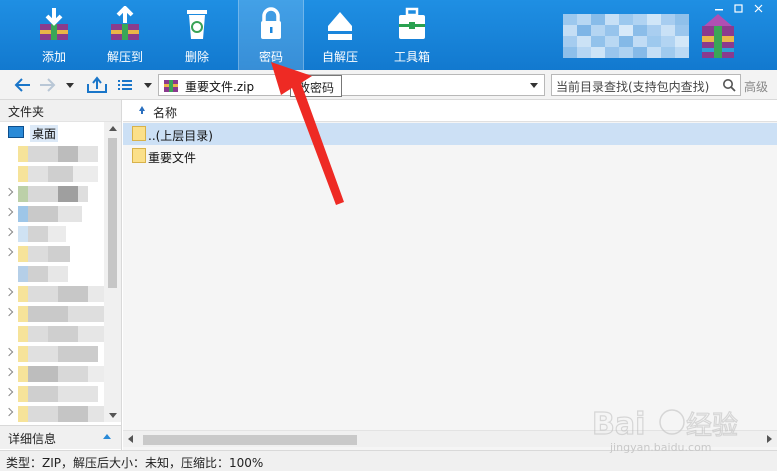 Image resolution: width=777 pixels, height=471 pixels. Describe the element at coordinates (729, 85) in the screenshot. I see `search-icon` at that location.